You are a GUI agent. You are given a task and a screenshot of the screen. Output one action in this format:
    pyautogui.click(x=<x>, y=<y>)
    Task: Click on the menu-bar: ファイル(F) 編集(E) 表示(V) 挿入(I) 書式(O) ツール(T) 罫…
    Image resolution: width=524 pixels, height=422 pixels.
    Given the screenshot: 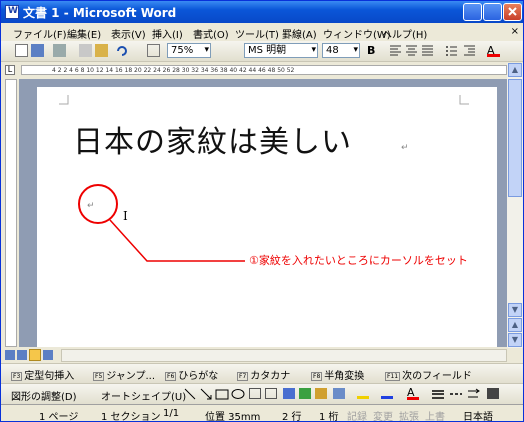 What is the action you would take?
    pyautogui.click(x=262, y=32)
    